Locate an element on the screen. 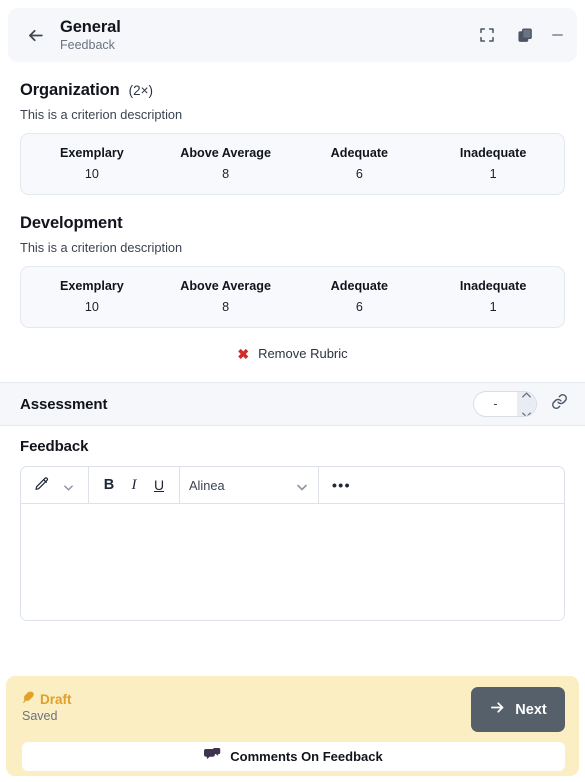  arrow-left-icon is located at coordinates (35, 35).